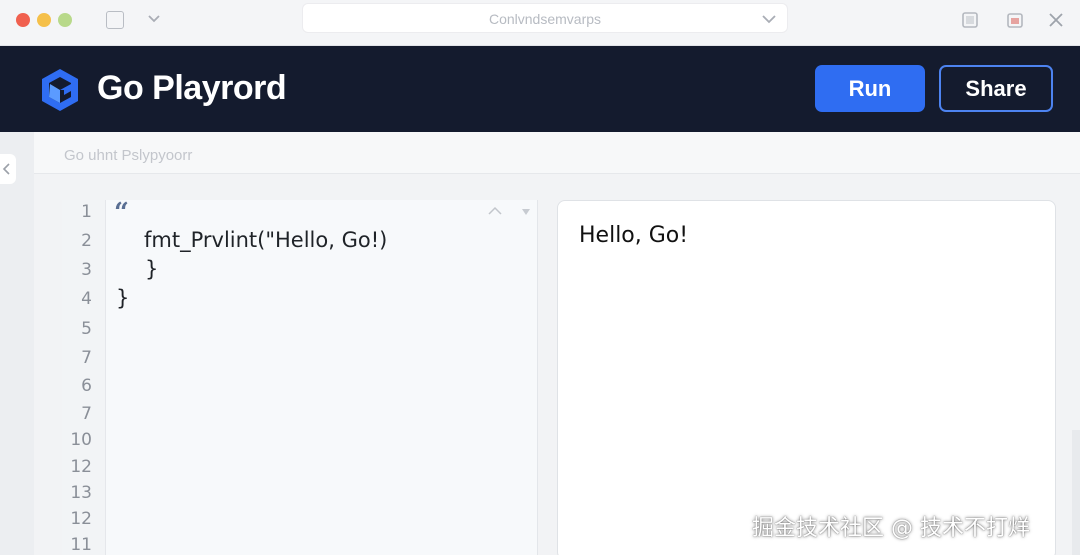  I want to click on minimize-window-dot, so click(44, 20).